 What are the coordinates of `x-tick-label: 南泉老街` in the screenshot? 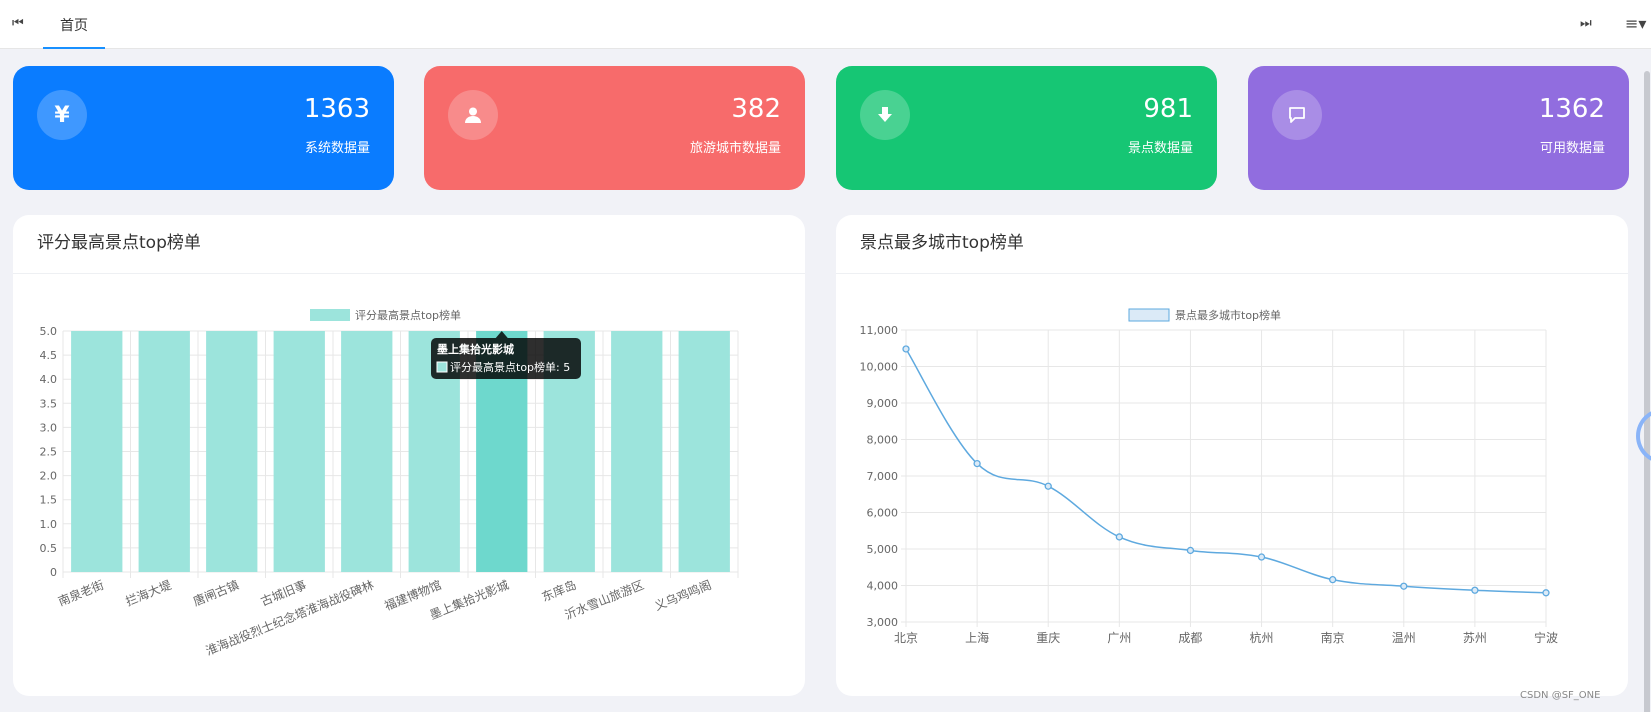 It's located at (81, 593).